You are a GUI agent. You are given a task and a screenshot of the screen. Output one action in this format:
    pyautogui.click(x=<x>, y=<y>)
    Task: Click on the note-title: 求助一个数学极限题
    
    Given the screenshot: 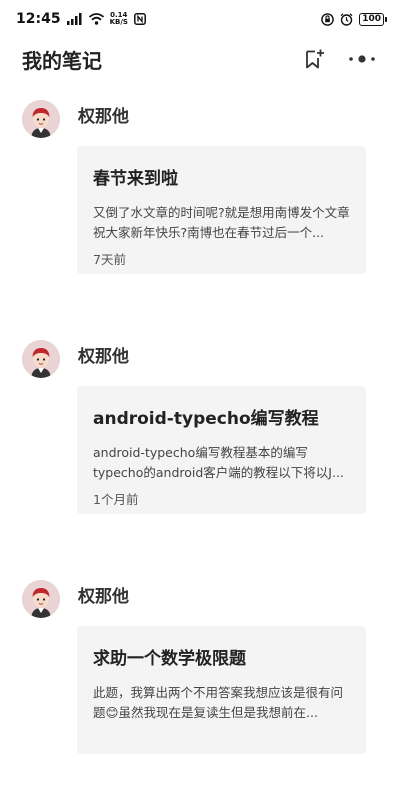 What is the action you would take?
    pyautogui.click(x=169, y=659)
    